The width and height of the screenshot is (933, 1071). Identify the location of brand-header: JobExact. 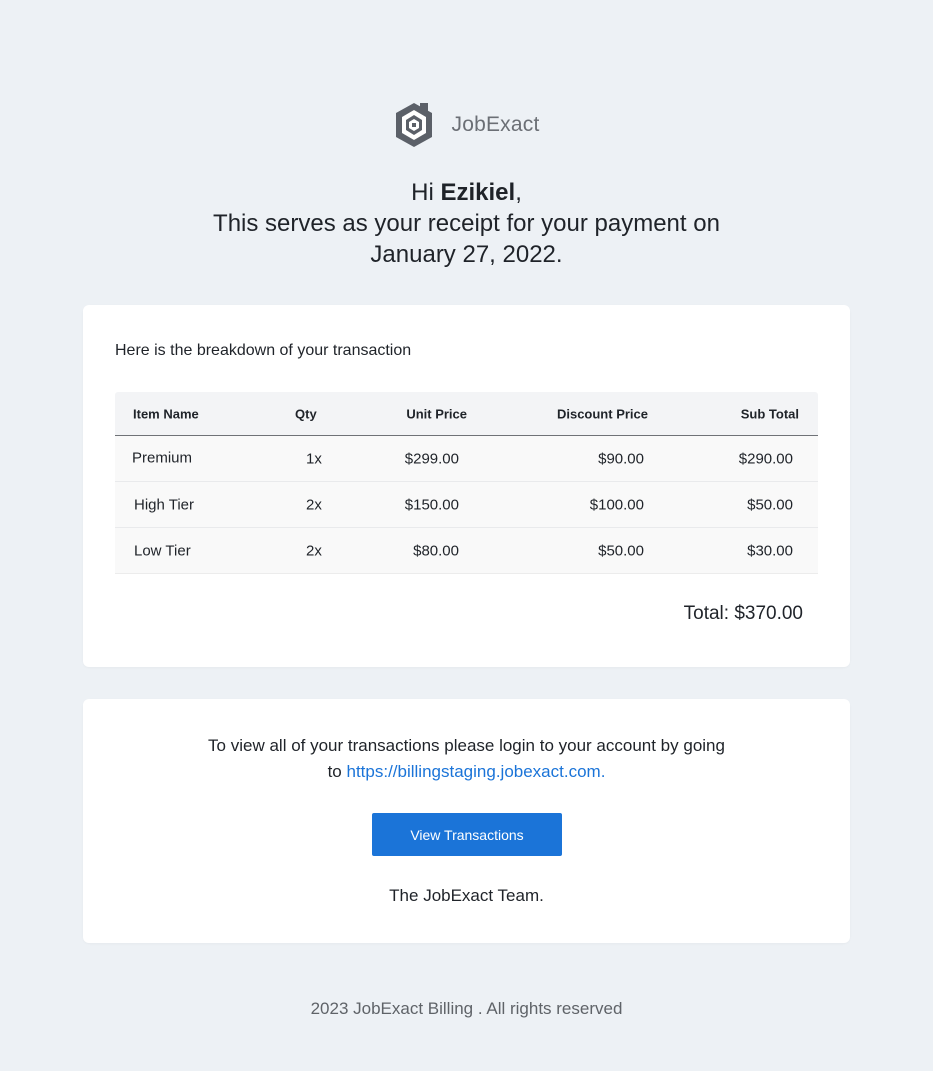
(466, 125).